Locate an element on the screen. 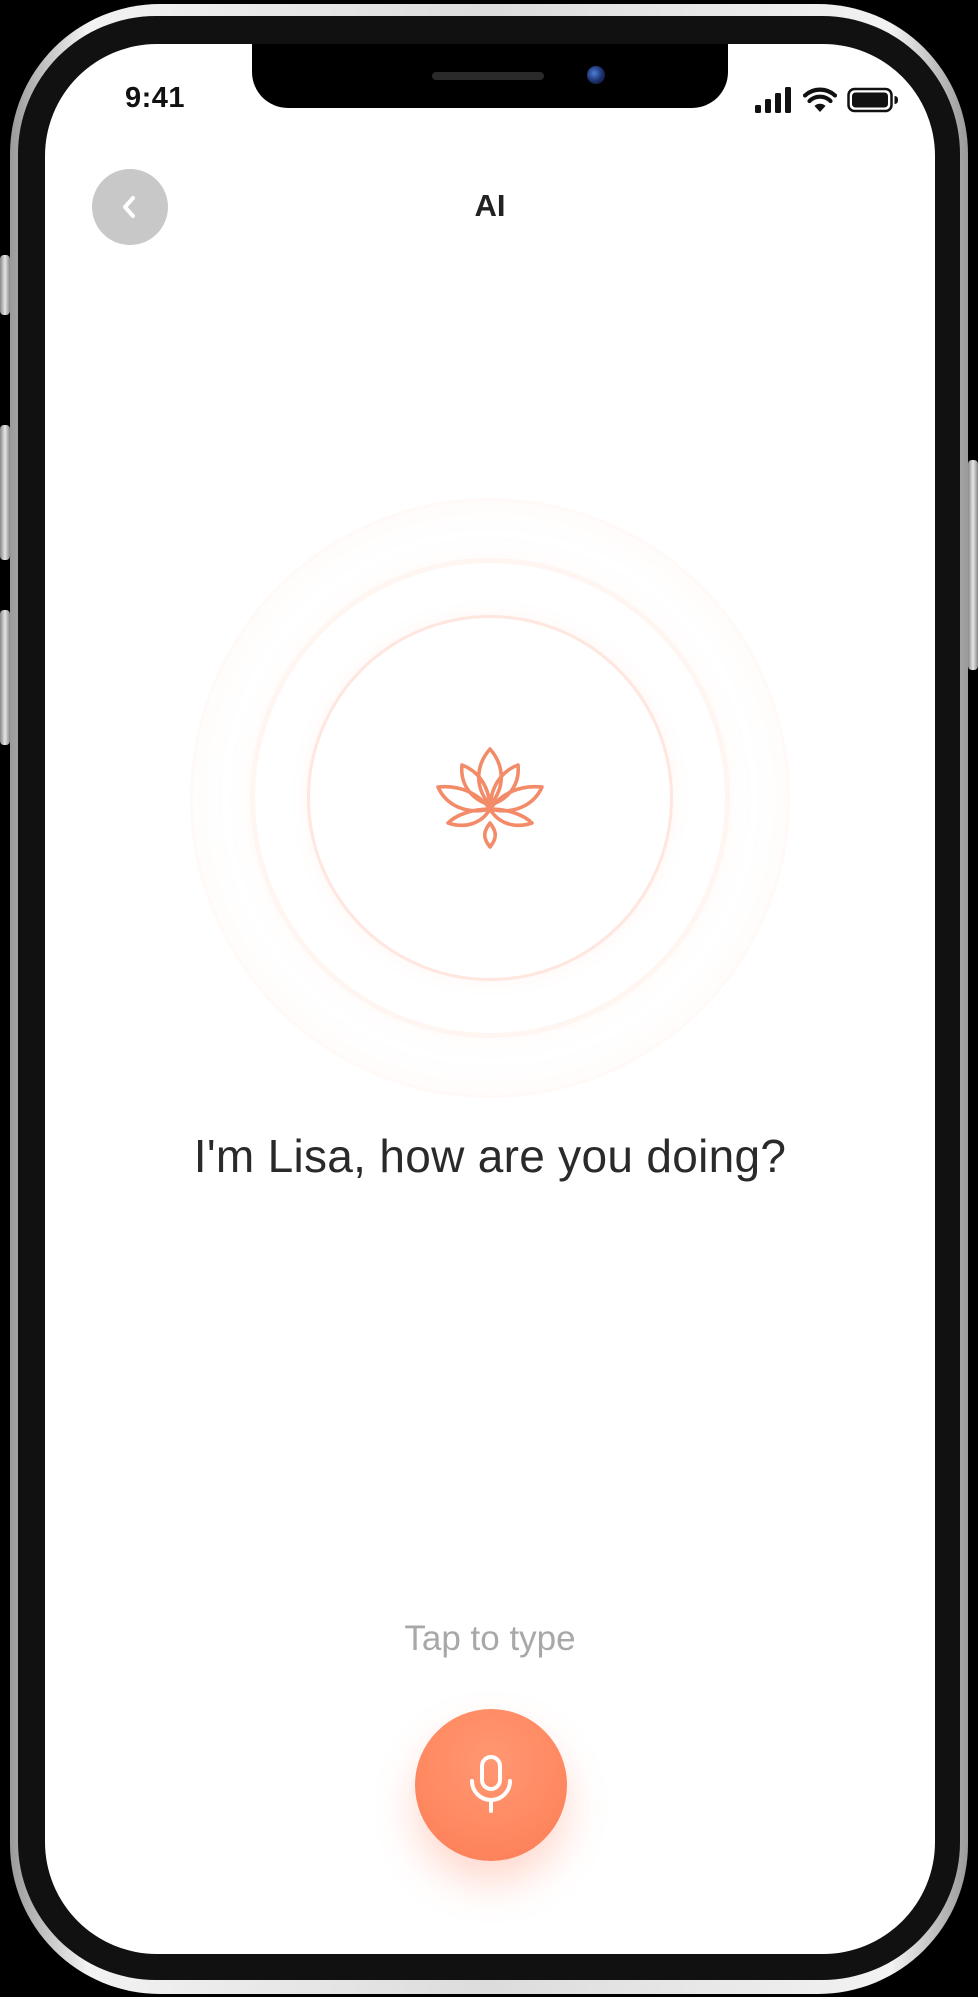 The image size is (978, 1997). tap-to-type-hint: Tap to type is located at coordinates (490, 1639).